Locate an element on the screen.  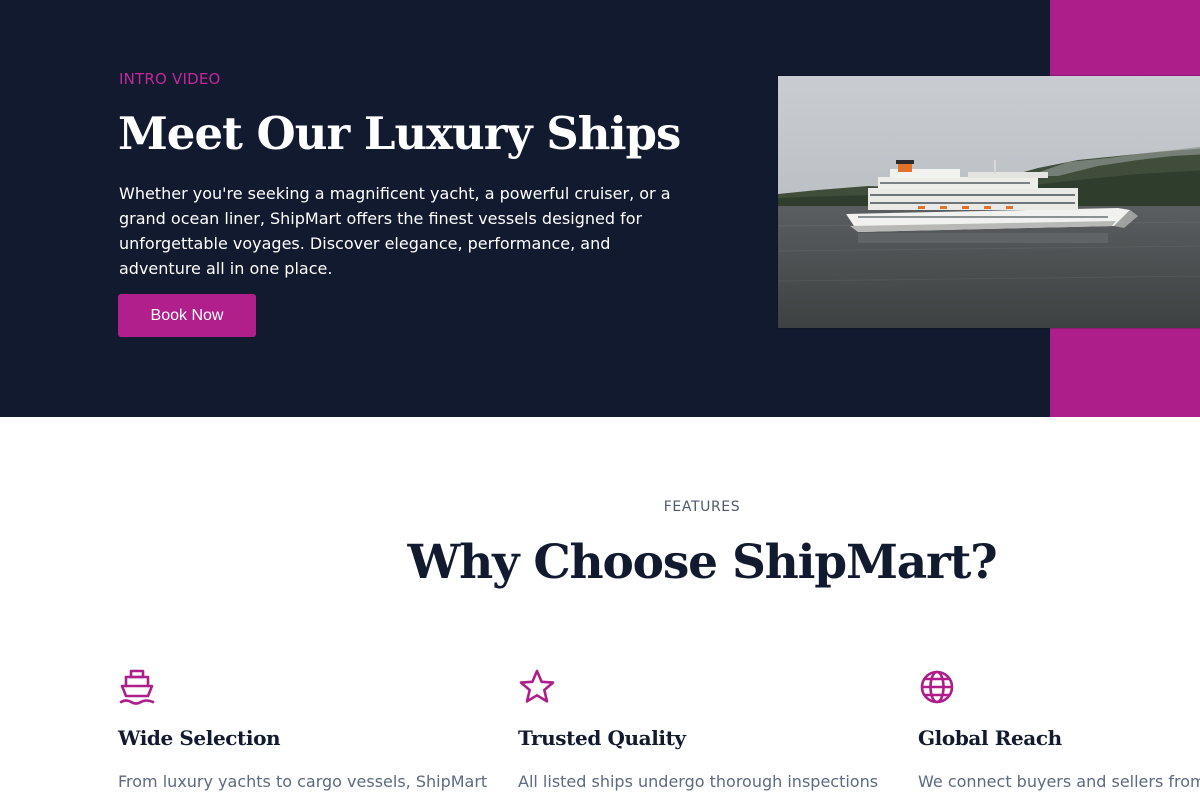
cruise-ship-image is located at coordinates (989, 202).